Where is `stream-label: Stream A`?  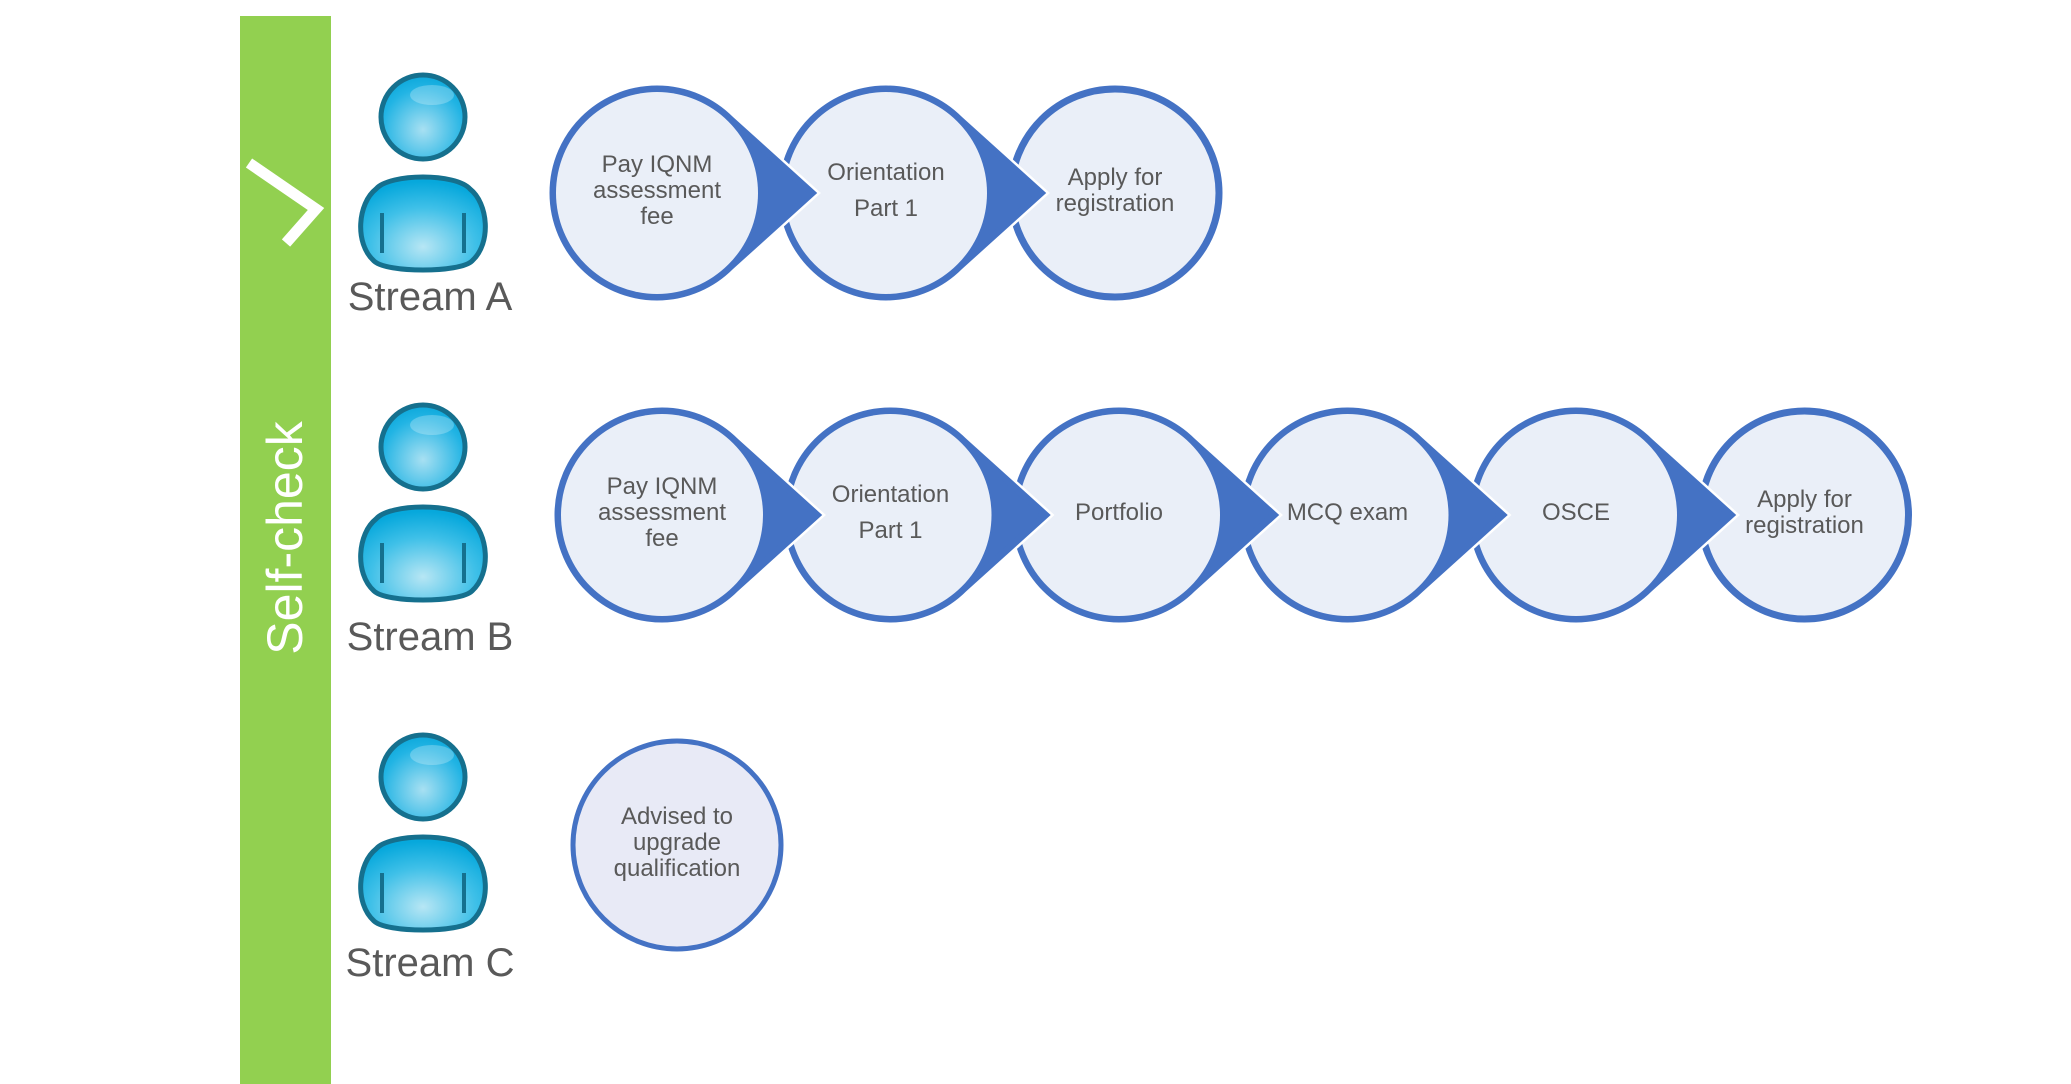
stream-label: Stream A is located at coordinates (430, 297).